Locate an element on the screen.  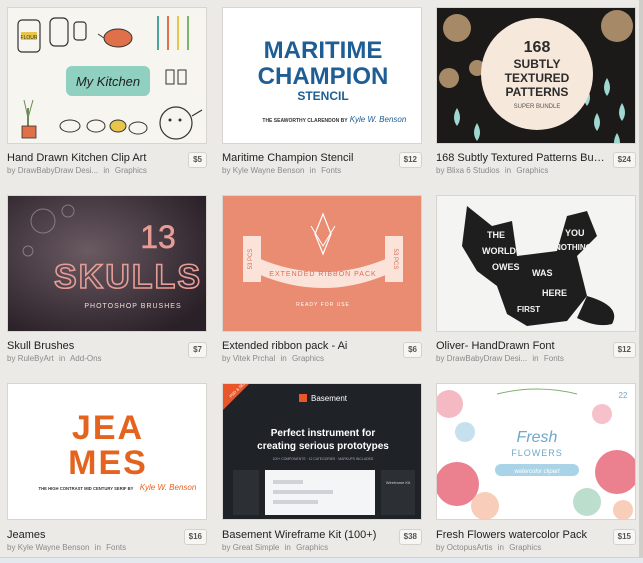
maritime-title-line3: STENCIL is located at coordinates (322, 96).